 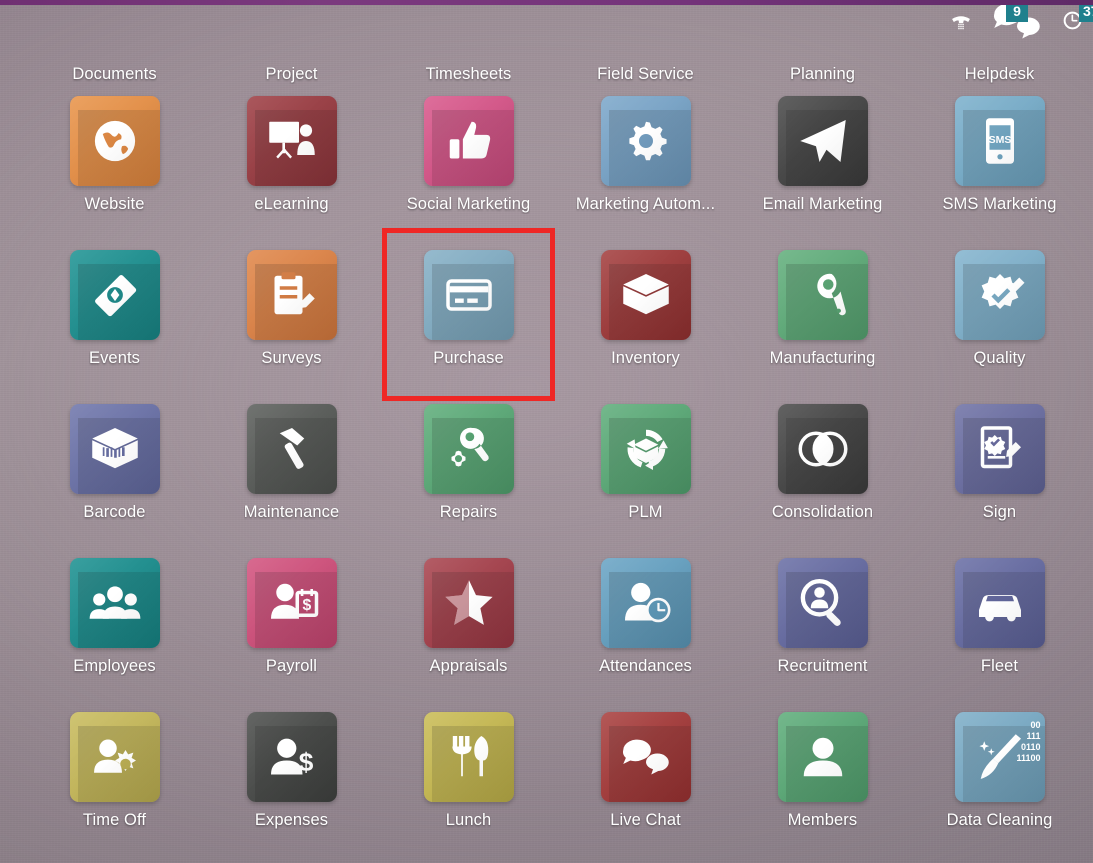 I want to click on app-label: Quality, so click(x=999, y=358).